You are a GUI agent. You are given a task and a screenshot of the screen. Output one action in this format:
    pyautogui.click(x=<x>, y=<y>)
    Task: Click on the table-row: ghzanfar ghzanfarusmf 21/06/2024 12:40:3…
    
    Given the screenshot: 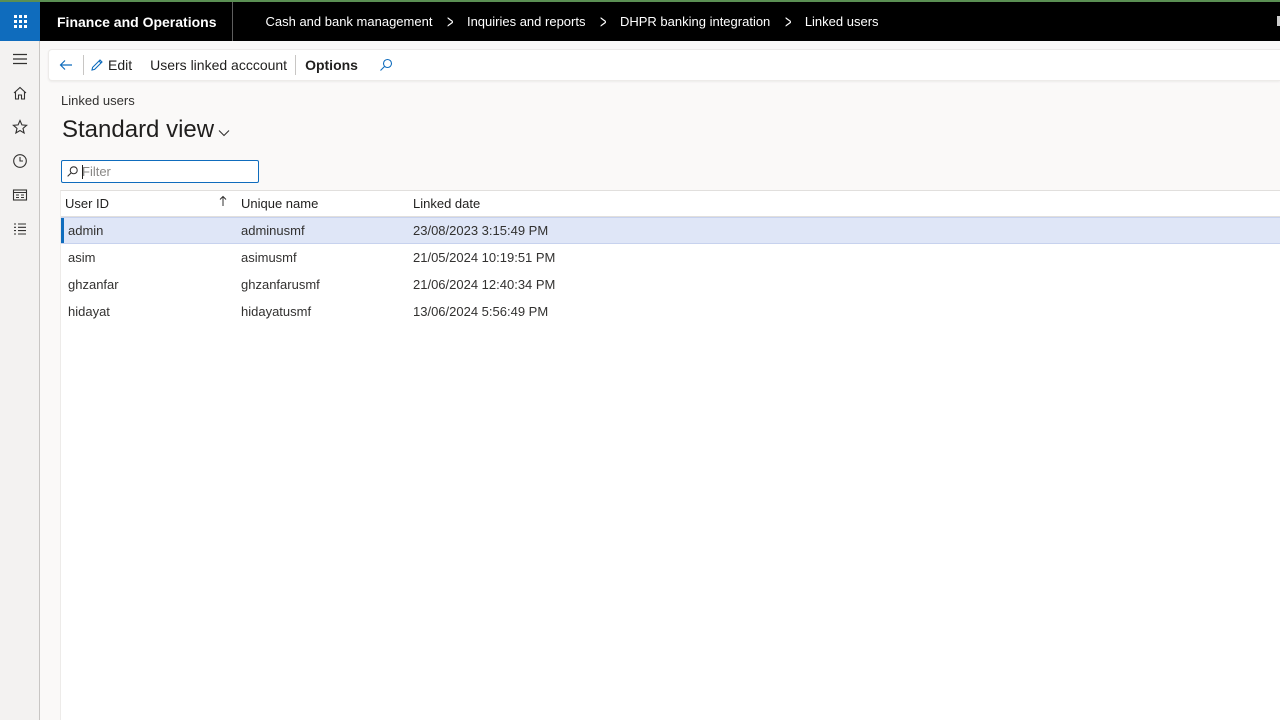 What is the action you would take?
    pyautogui.click(x=670, y=284)
    